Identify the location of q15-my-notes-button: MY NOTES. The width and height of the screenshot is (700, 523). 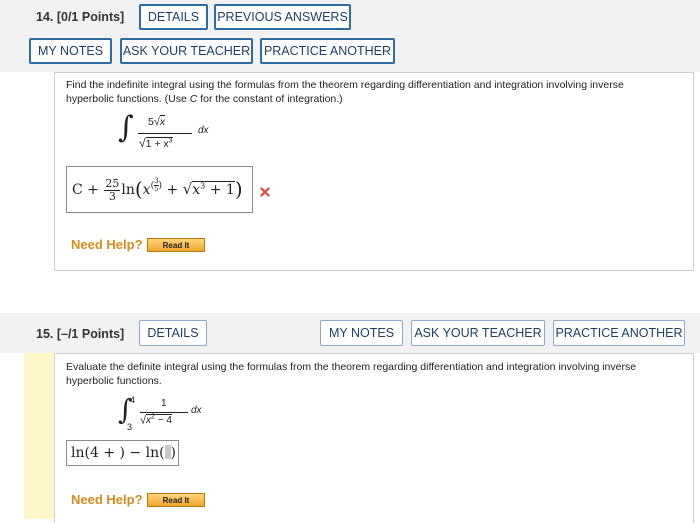
(361, 333).